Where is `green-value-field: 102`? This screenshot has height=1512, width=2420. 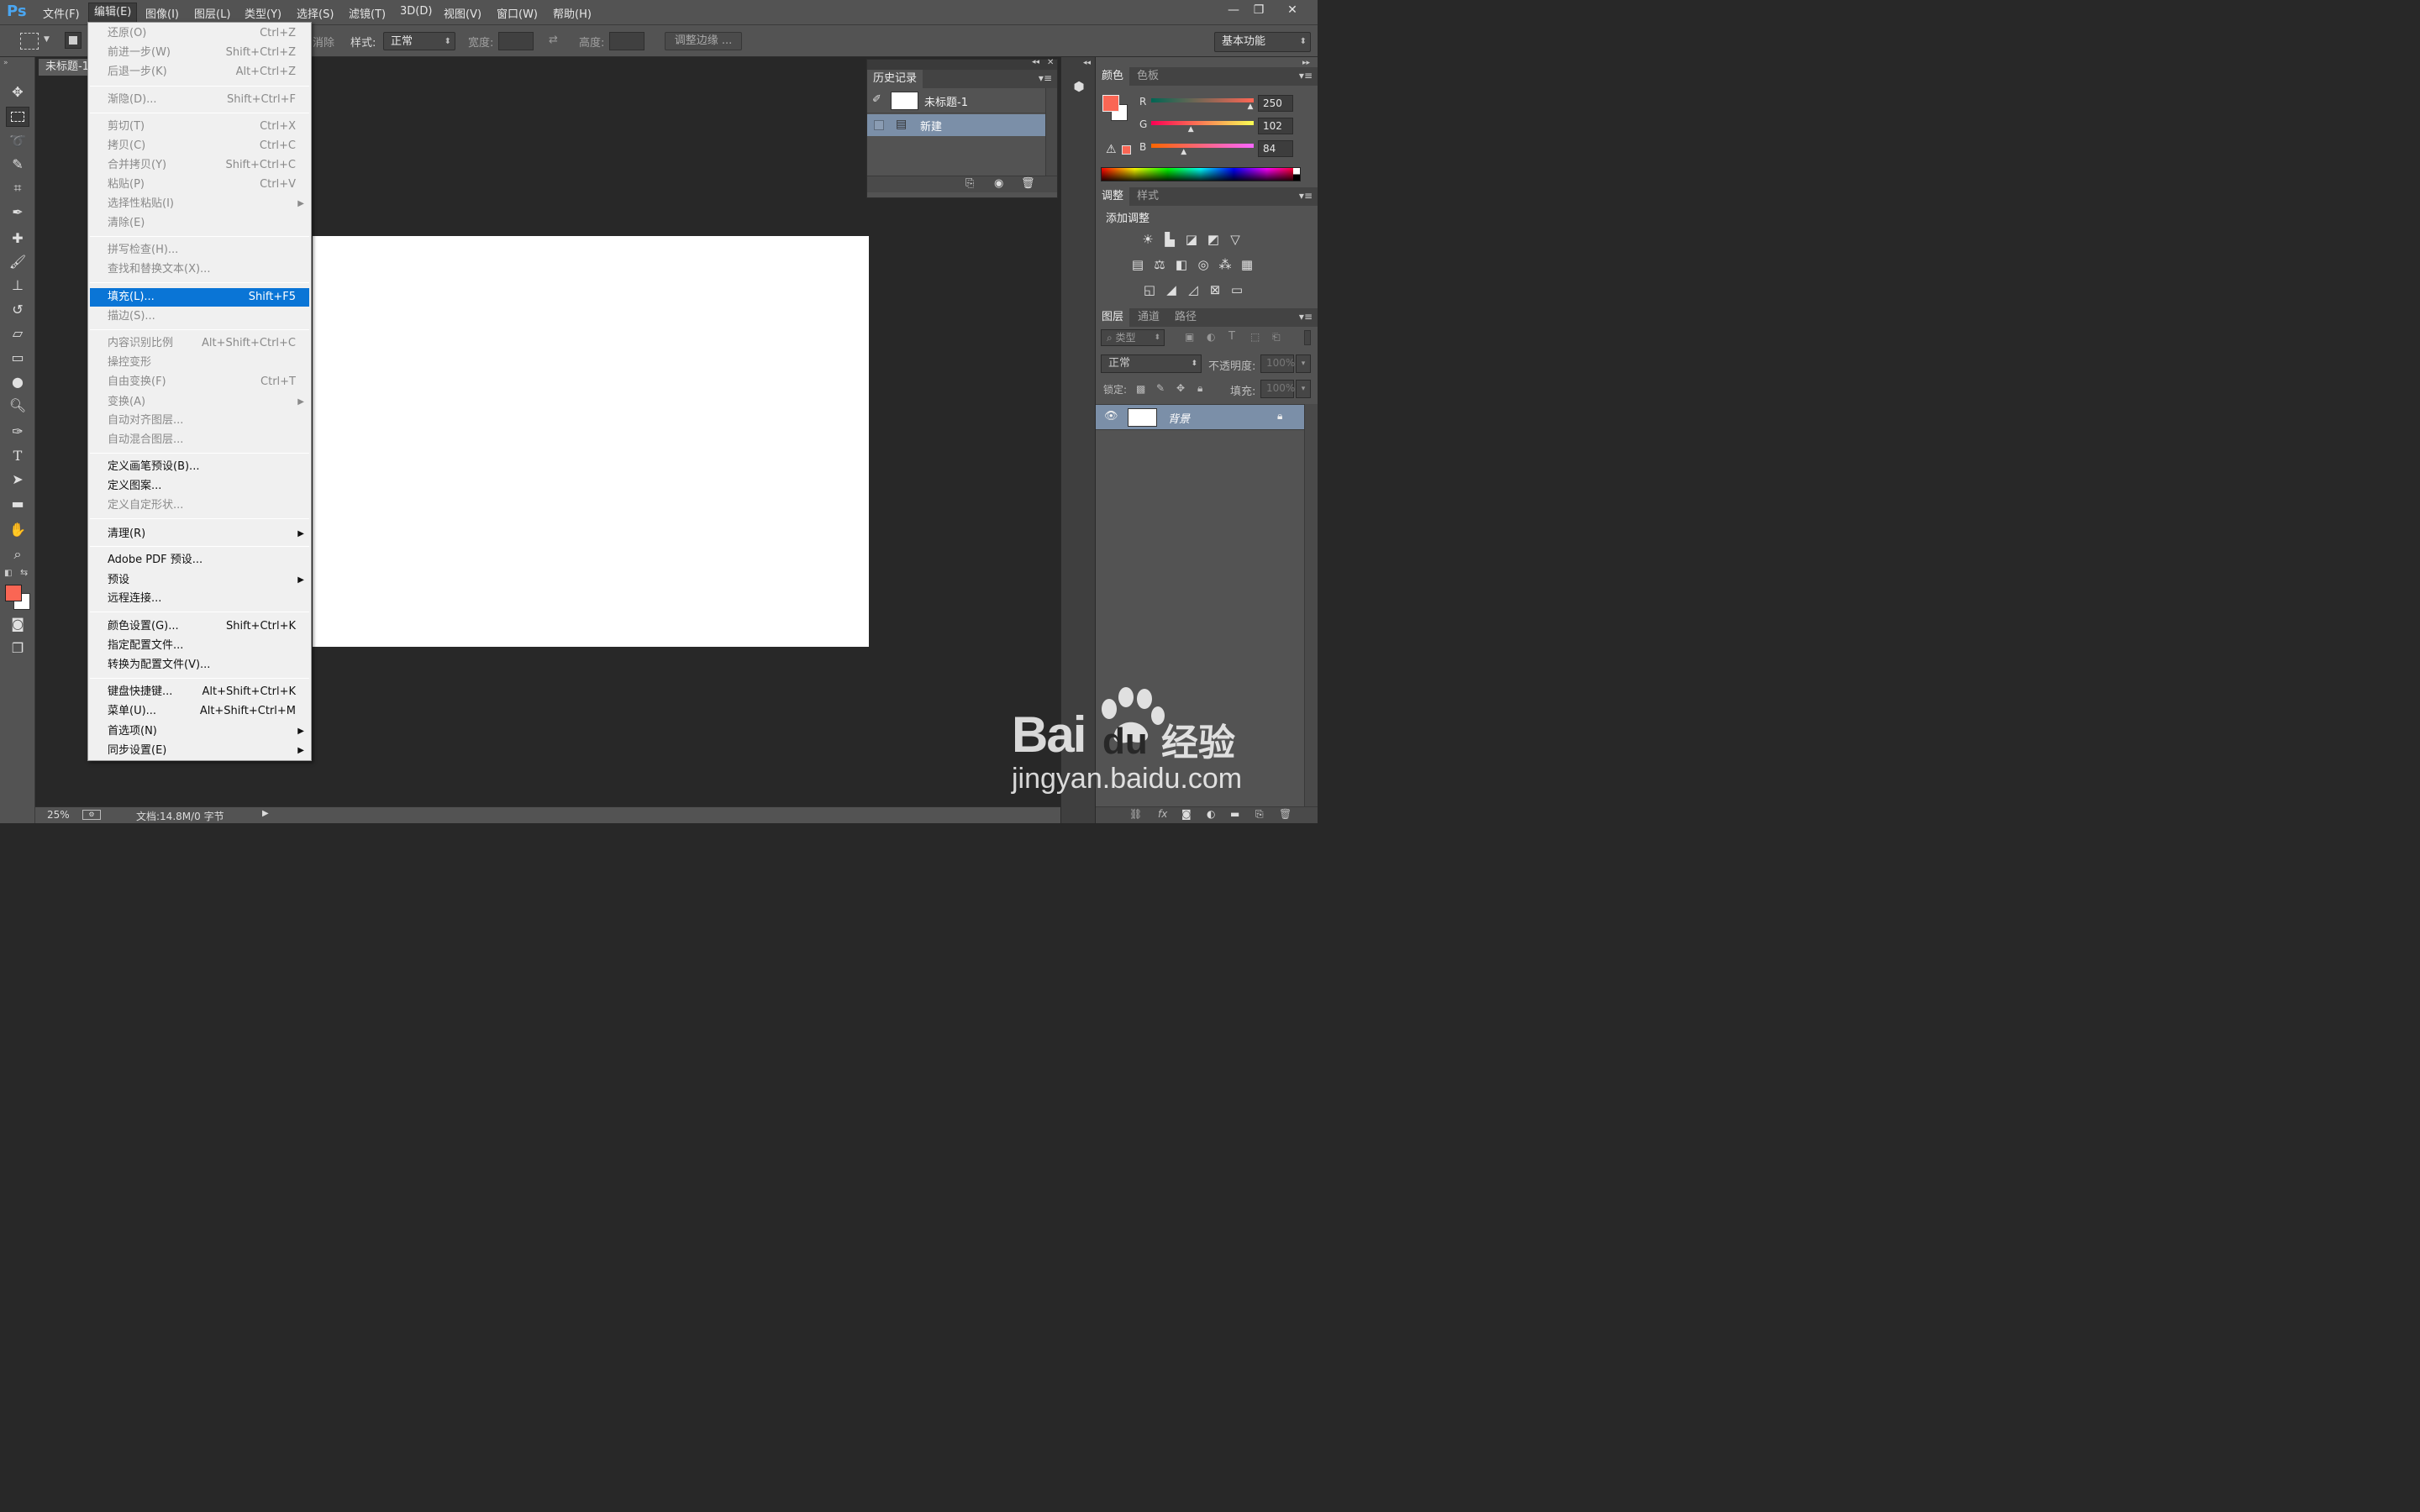
green-value-field: 102 is located at coordinates (1275, 126).